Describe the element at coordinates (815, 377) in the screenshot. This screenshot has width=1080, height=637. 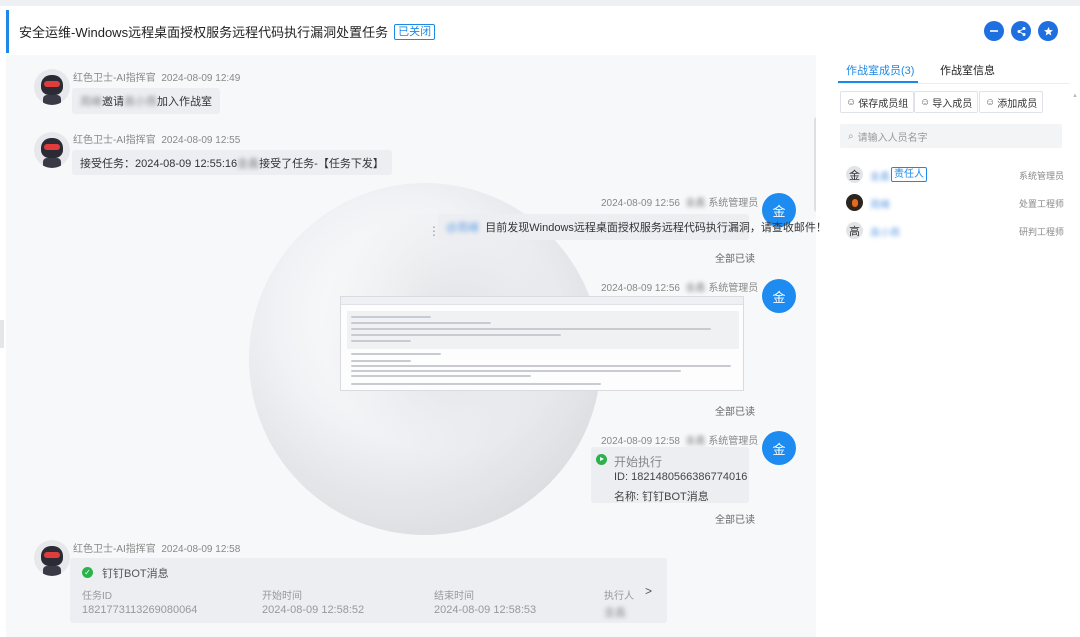
I see `chat-scrollbar` at that location.